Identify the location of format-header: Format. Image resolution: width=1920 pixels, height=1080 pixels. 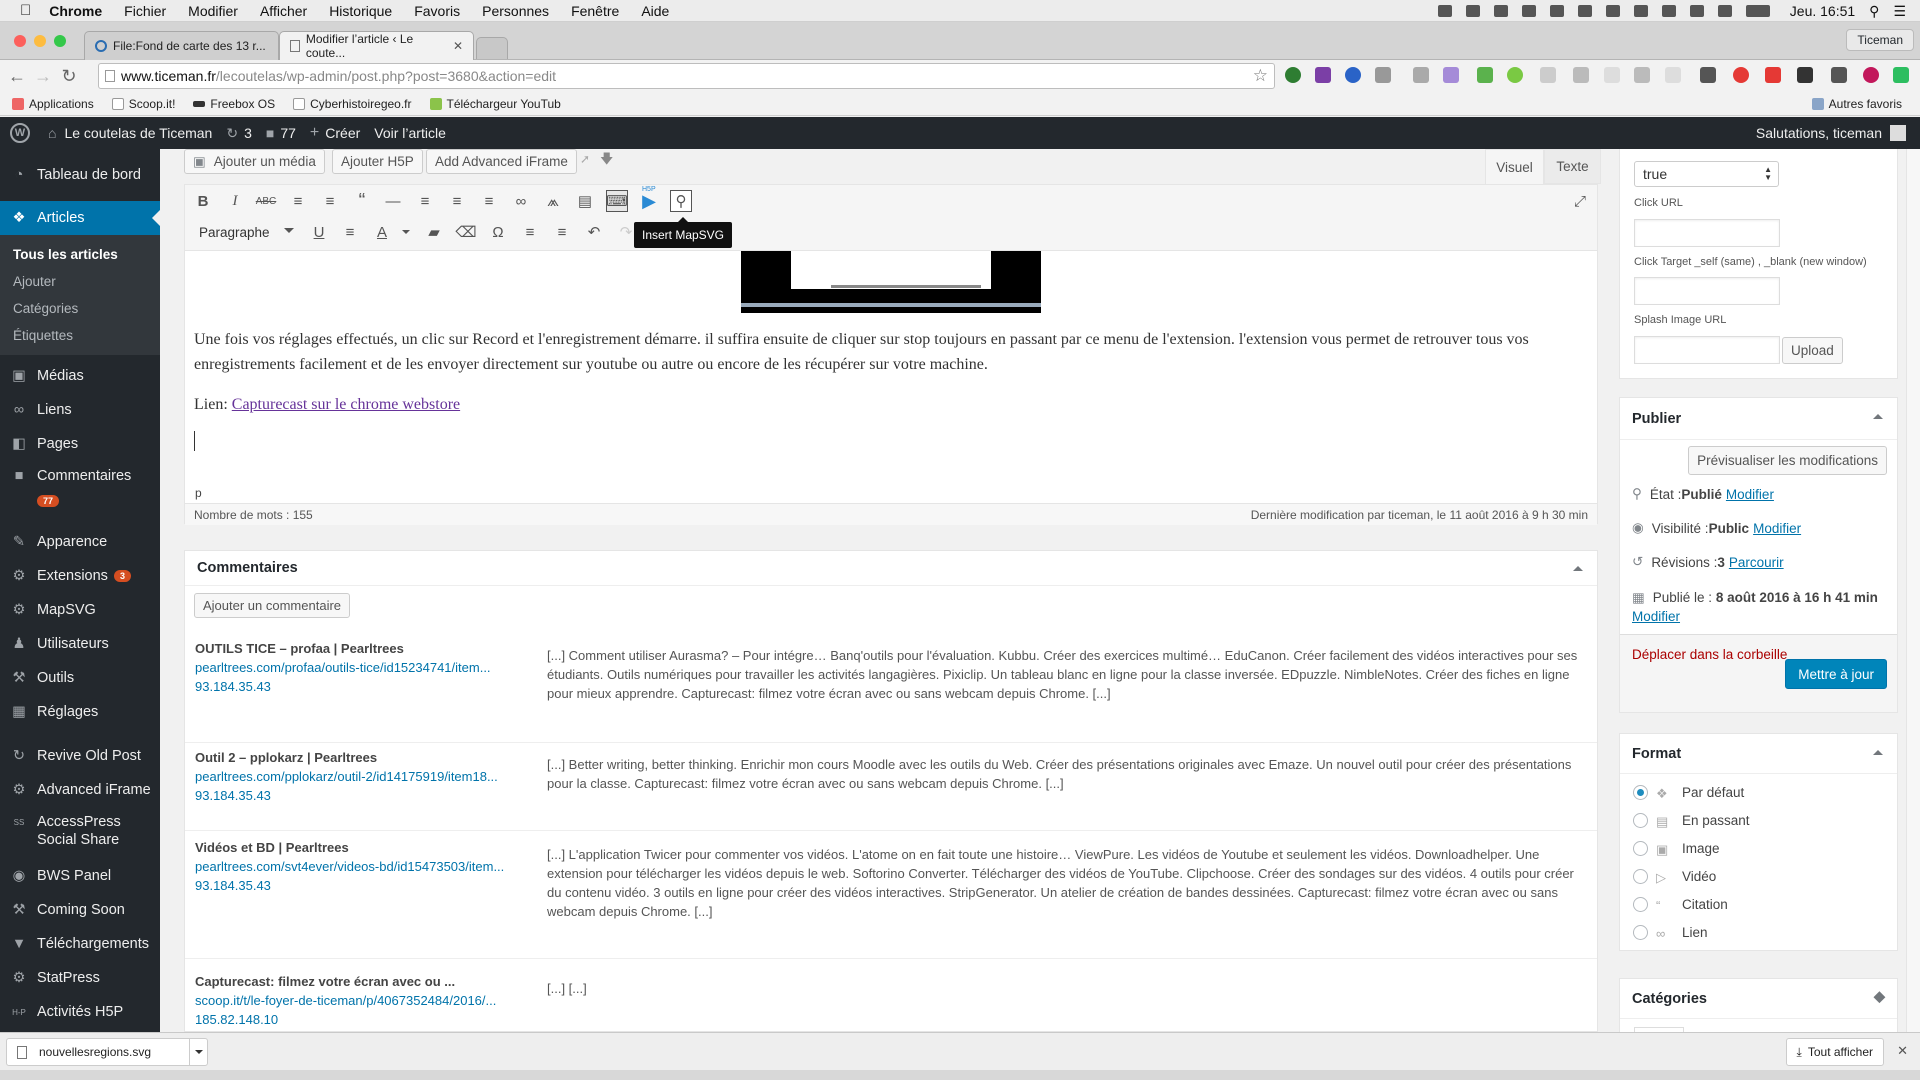
(1758, 754).